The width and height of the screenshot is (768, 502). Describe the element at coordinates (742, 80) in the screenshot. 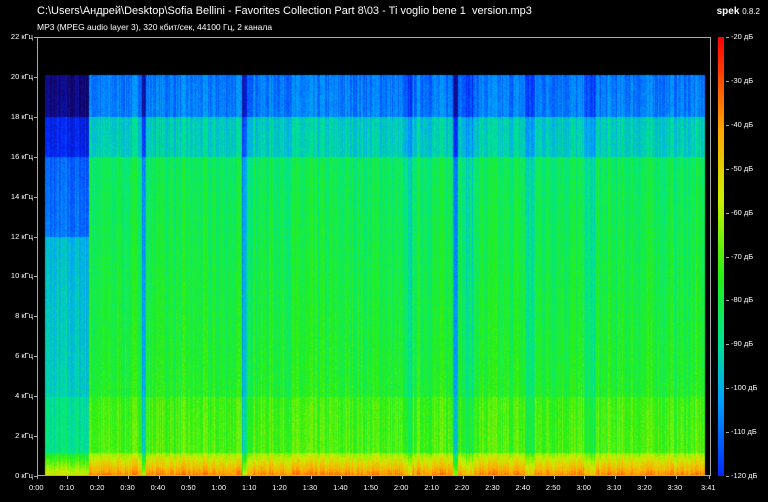

I see `db-tick-label: -30 дБ` at that location.